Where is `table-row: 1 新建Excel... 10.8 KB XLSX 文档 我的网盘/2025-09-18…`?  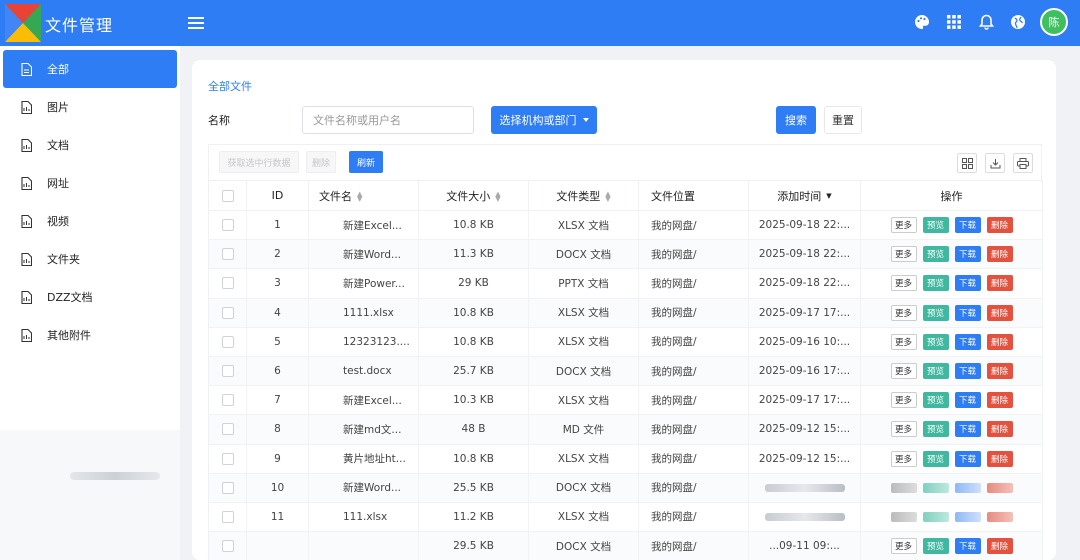
table-row: 1 新建Excel... 10.8 KB XLSX 文档 我的网盘/2025-09-18… is located at coordinates (625, 225).